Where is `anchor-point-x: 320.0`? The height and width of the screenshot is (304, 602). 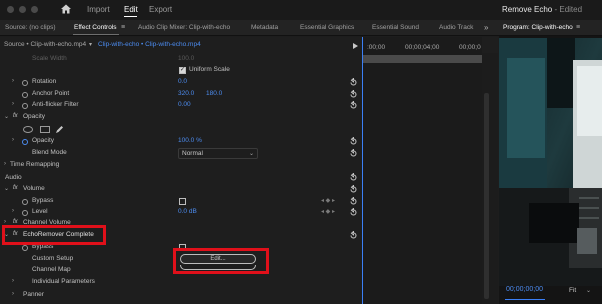 anchor-point-x: 320.0 is located at coordinates (186, 93).